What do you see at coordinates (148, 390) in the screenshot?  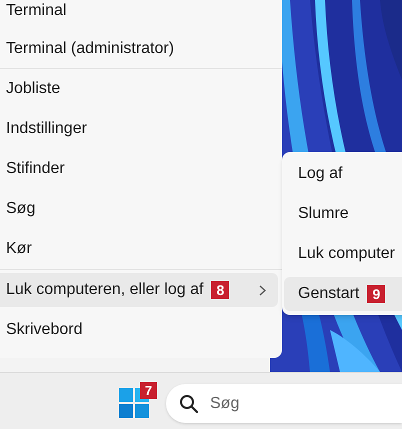 I see `number-badge: 7` at bounding box center [148, 390].